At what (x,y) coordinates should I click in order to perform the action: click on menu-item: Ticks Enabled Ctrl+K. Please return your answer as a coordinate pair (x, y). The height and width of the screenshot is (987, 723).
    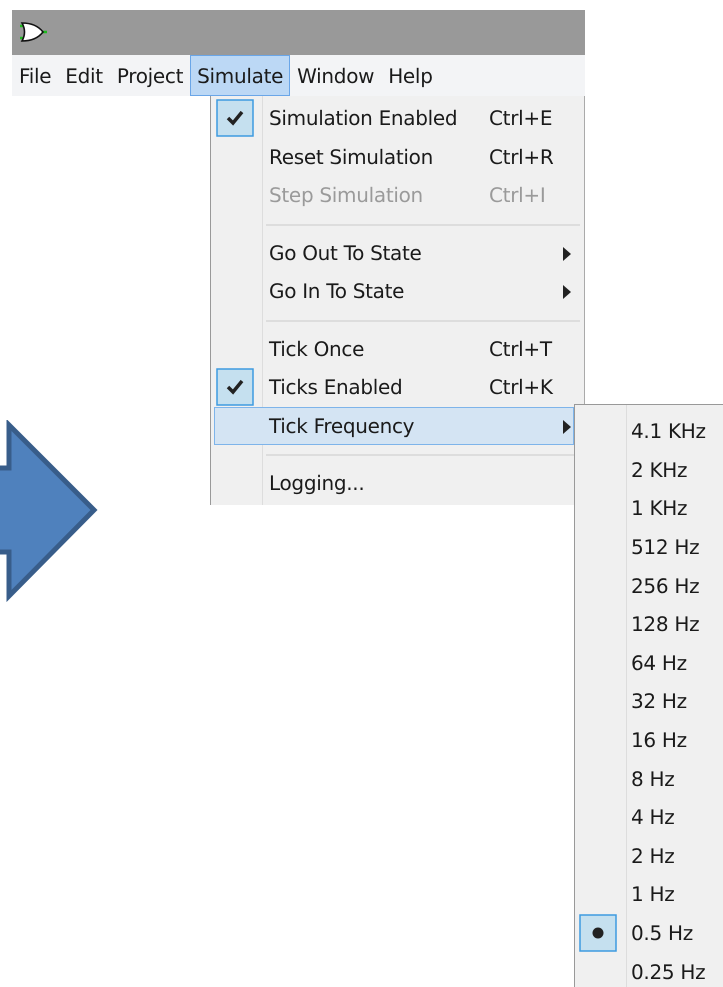
    Looking at the image, I should click on (394, 387).